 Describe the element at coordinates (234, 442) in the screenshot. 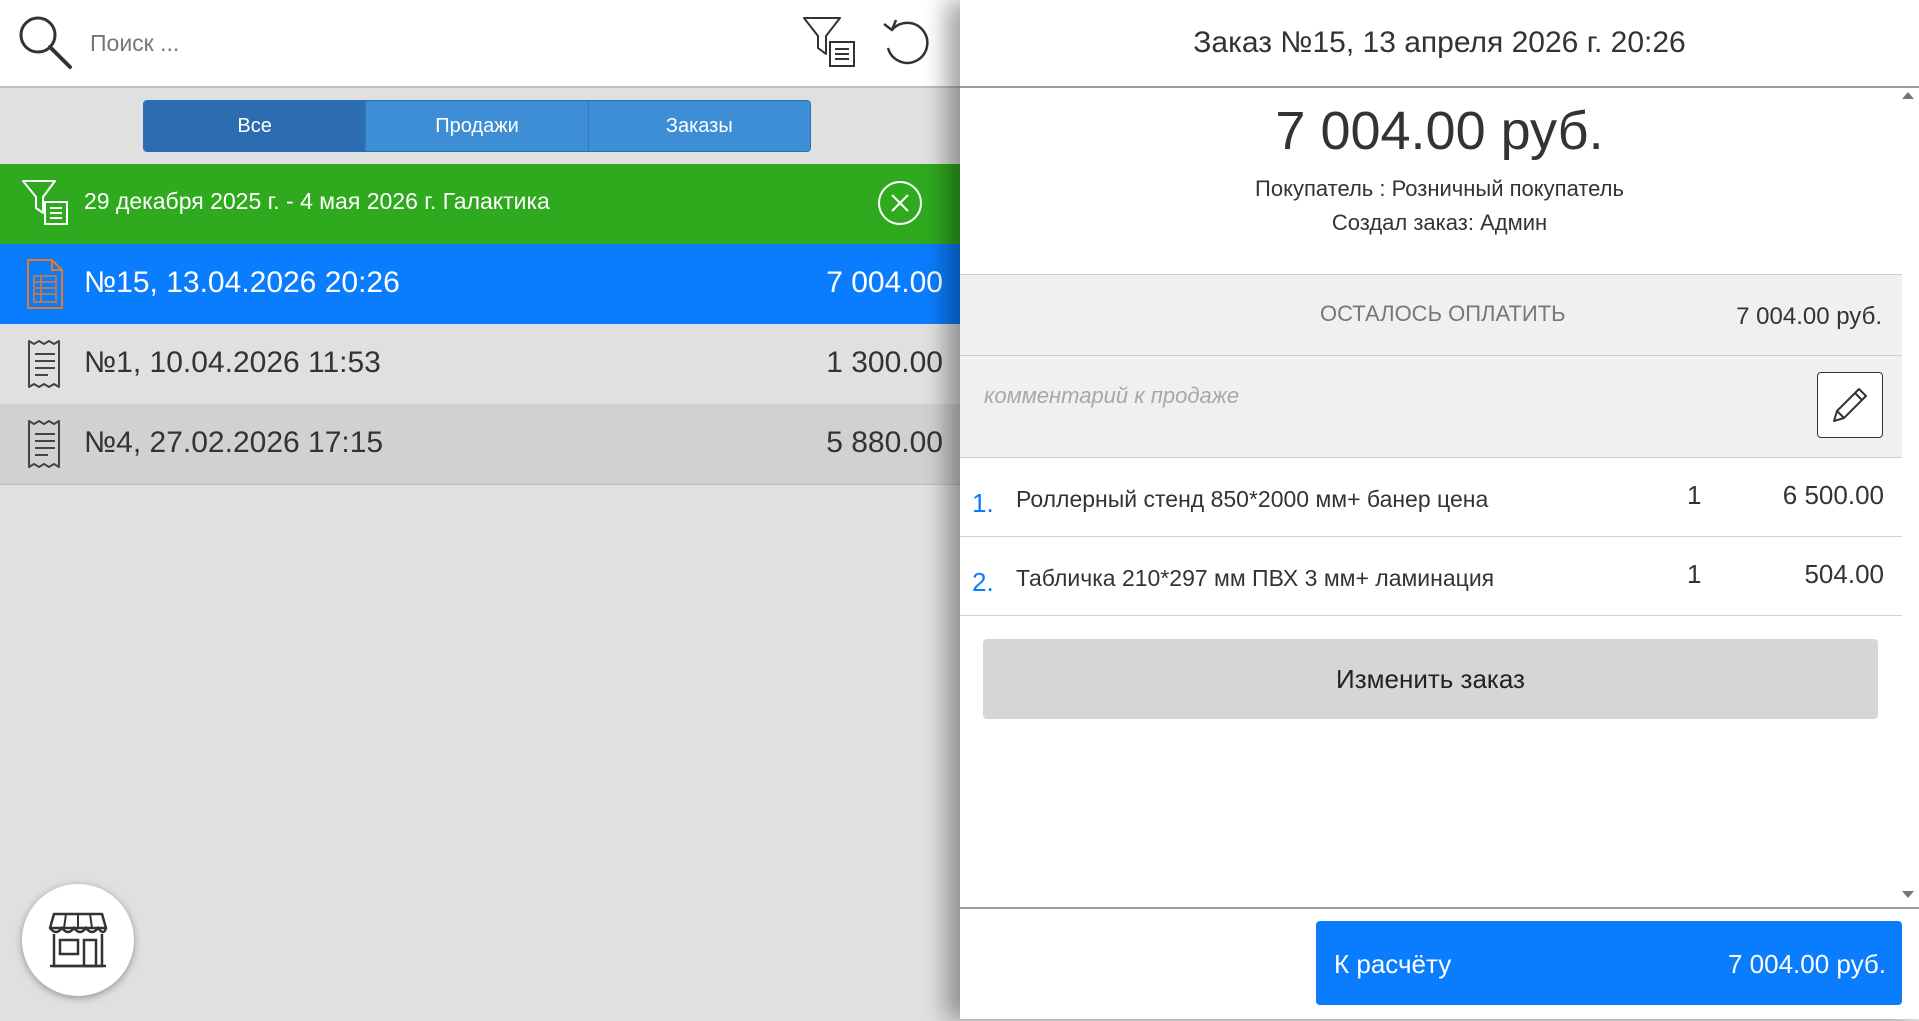

I see `list-item-title: №4, 27.02.2026 17:15` at that location.